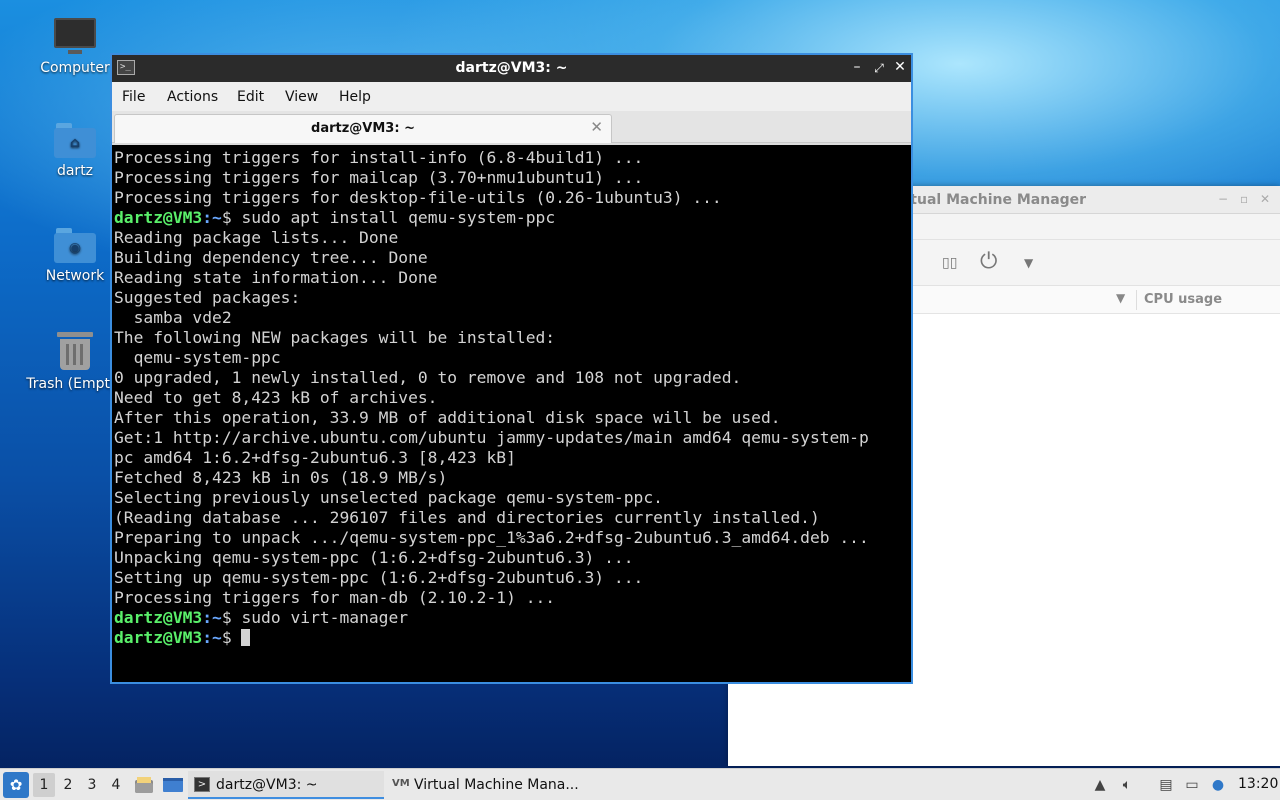  What do you see at coordinates (172, 785) in the screenshot?
I see `show-desktop-icon` at bounding box center [172, 785].